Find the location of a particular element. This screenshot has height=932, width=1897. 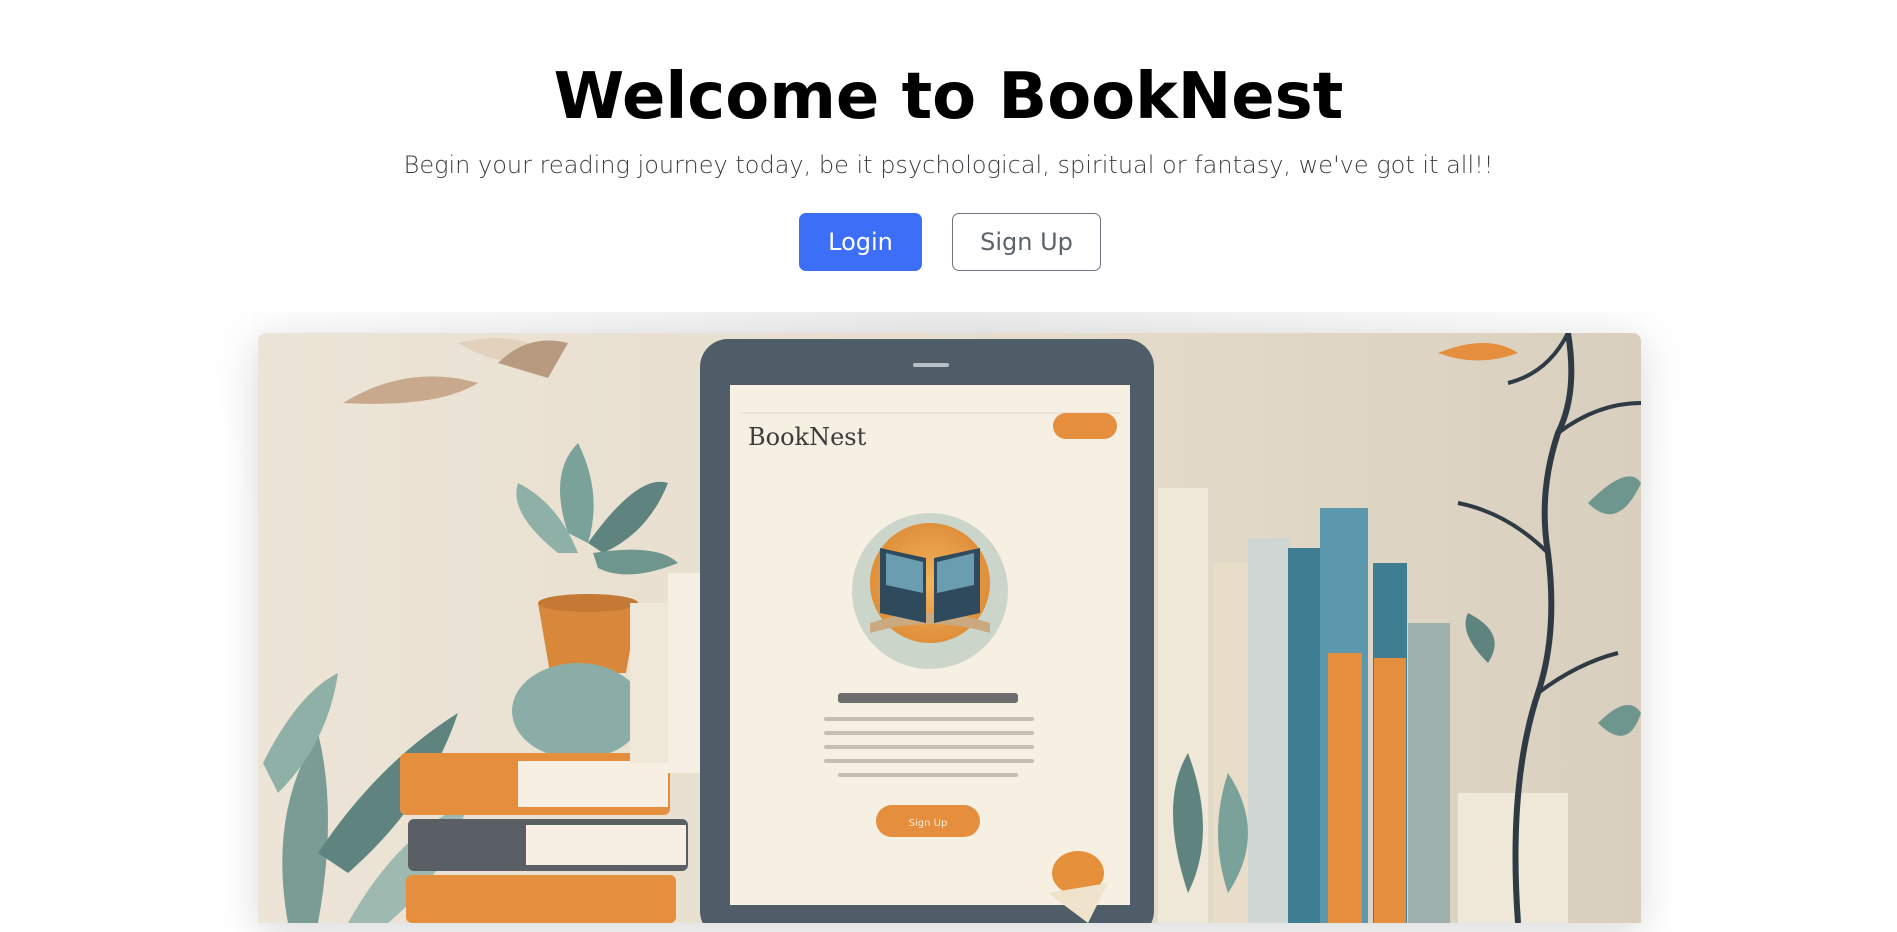

page-title: Welcome to BookNest is located at coordinates (948, 97).